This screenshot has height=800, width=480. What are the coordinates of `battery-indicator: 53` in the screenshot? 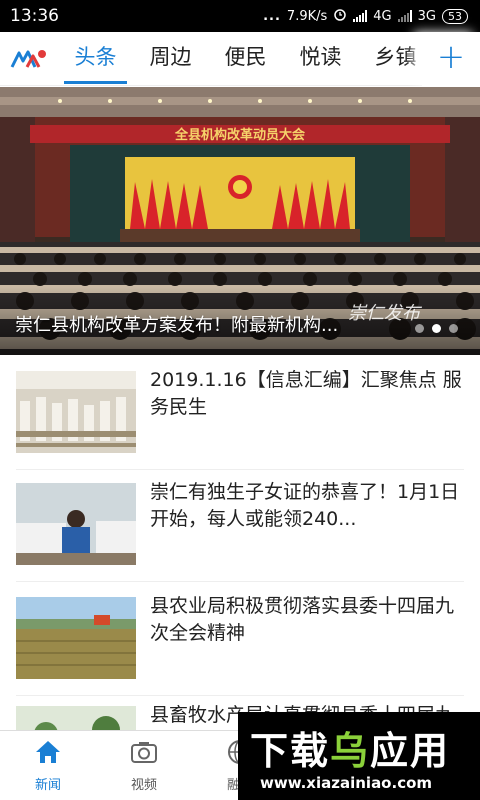 It's located at (455, 16).